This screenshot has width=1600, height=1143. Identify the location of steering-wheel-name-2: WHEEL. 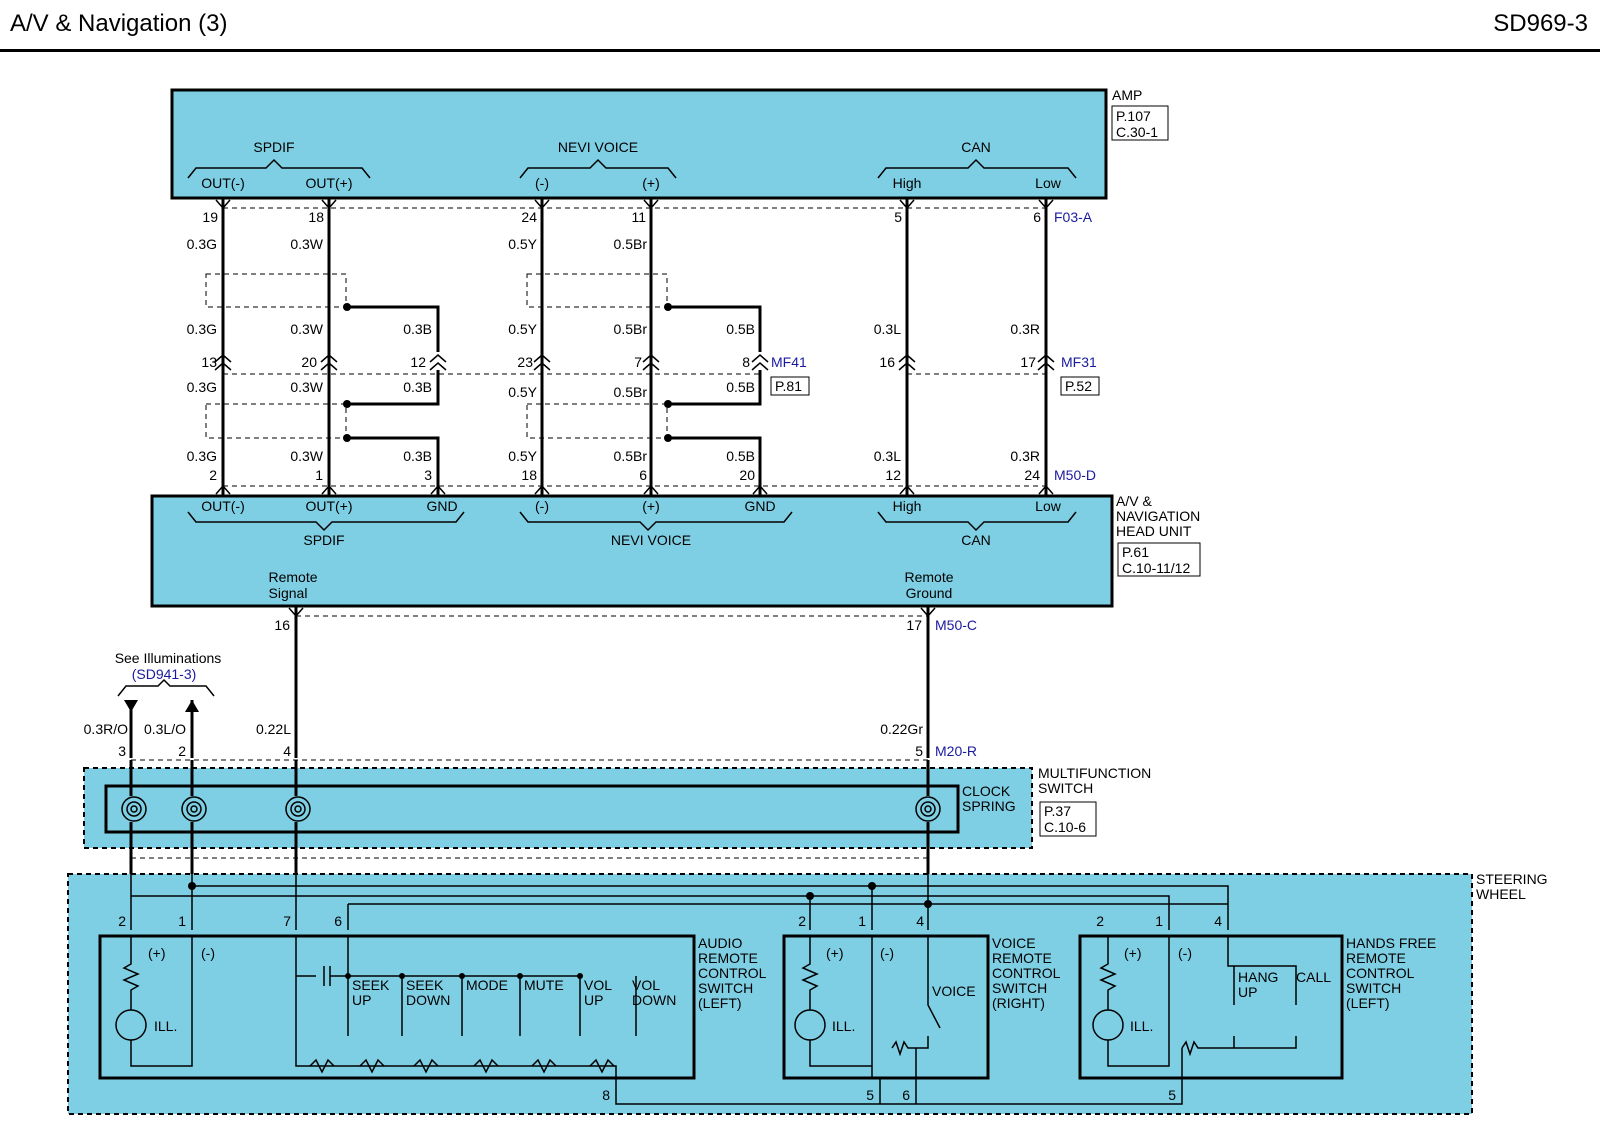
(1501, 894).